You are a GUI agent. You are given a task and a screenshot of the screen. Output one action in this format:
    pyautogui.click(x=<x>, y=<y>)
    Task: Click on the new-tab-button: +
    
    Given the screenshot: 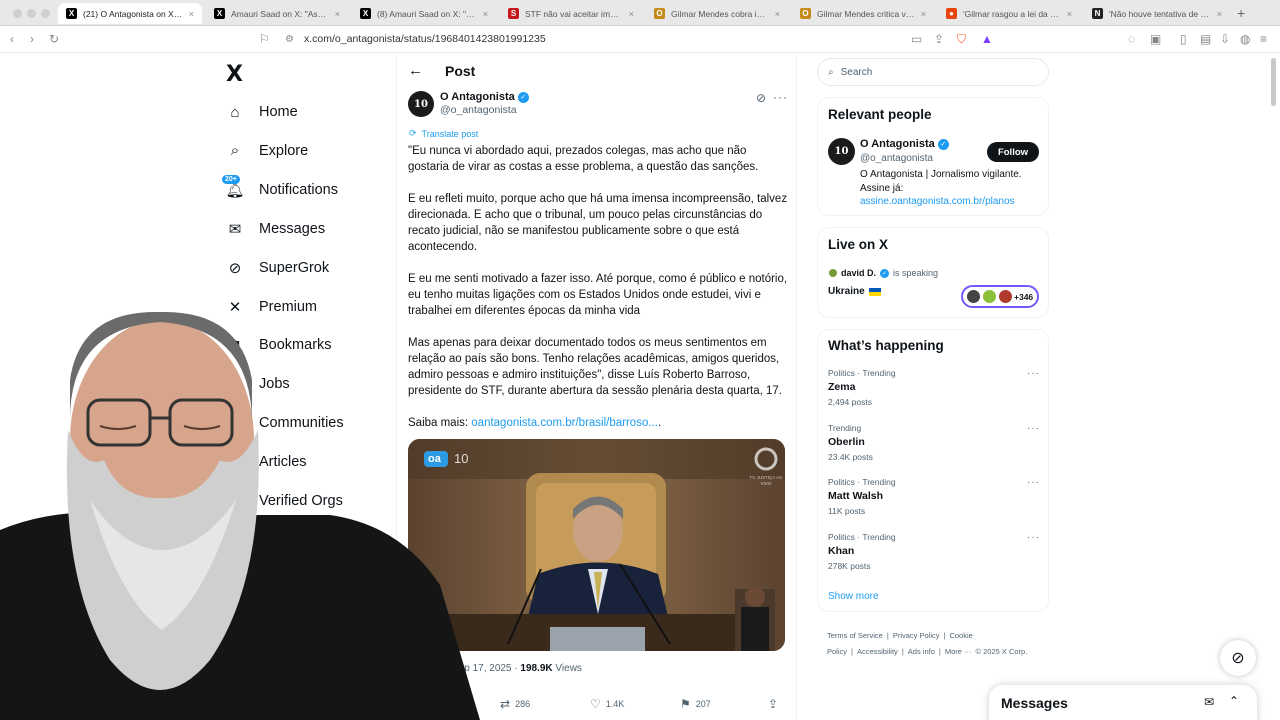 What is the action you would take?
    pyautogui.click(x=1241, y=13)
    